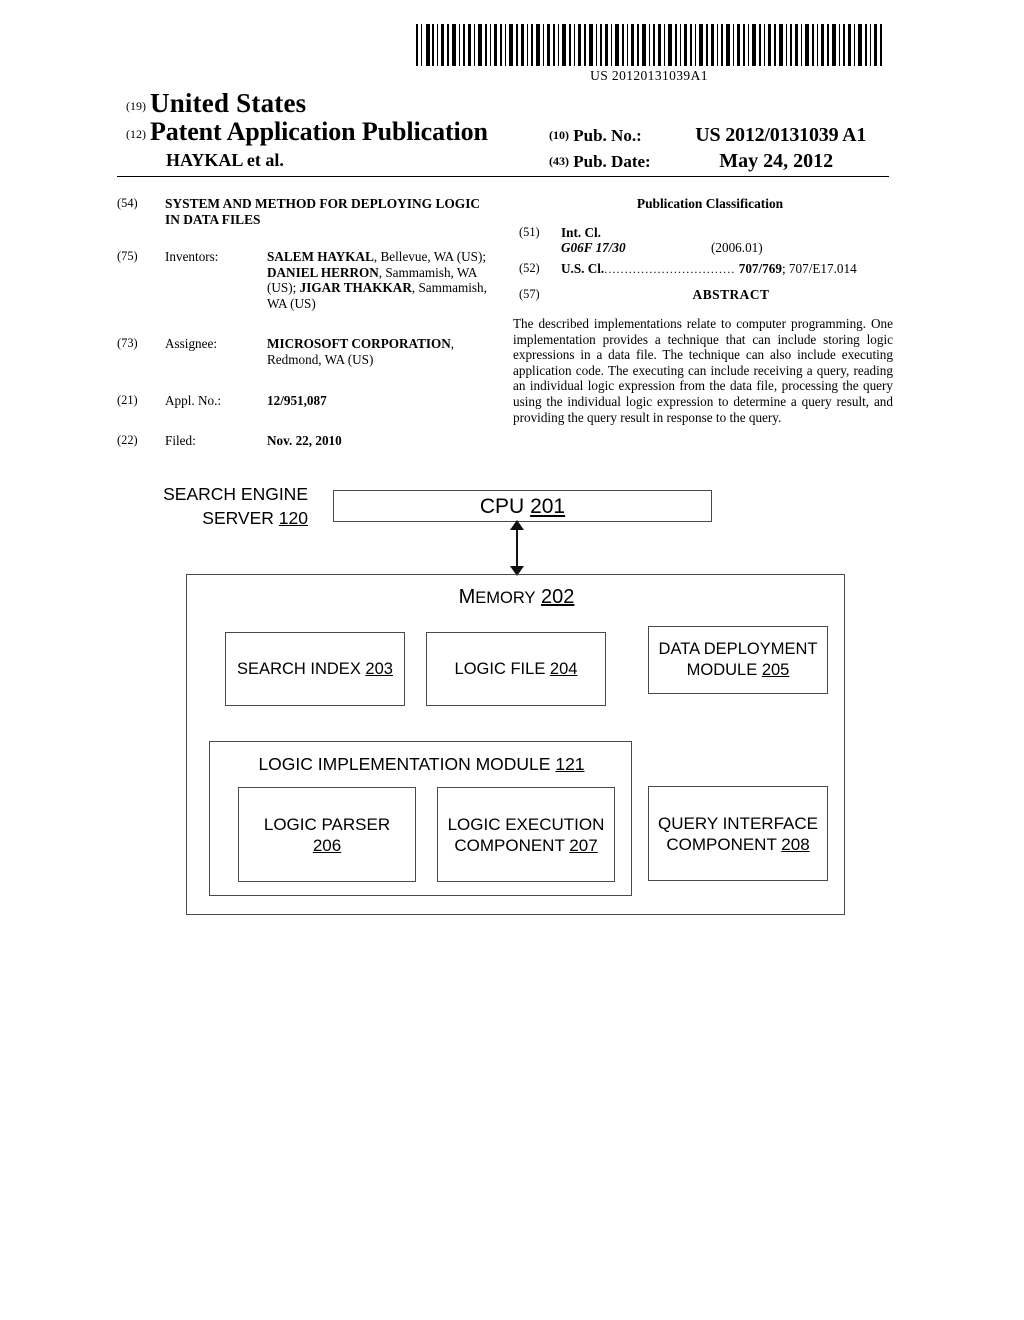 Image resolution: width=1024 pixels, height=1320 pixels. What do you see at coordinates (563, 668) in the screenshot?
I see `logic-file-ref-numeral: 204` at bounding box center [563, 668].